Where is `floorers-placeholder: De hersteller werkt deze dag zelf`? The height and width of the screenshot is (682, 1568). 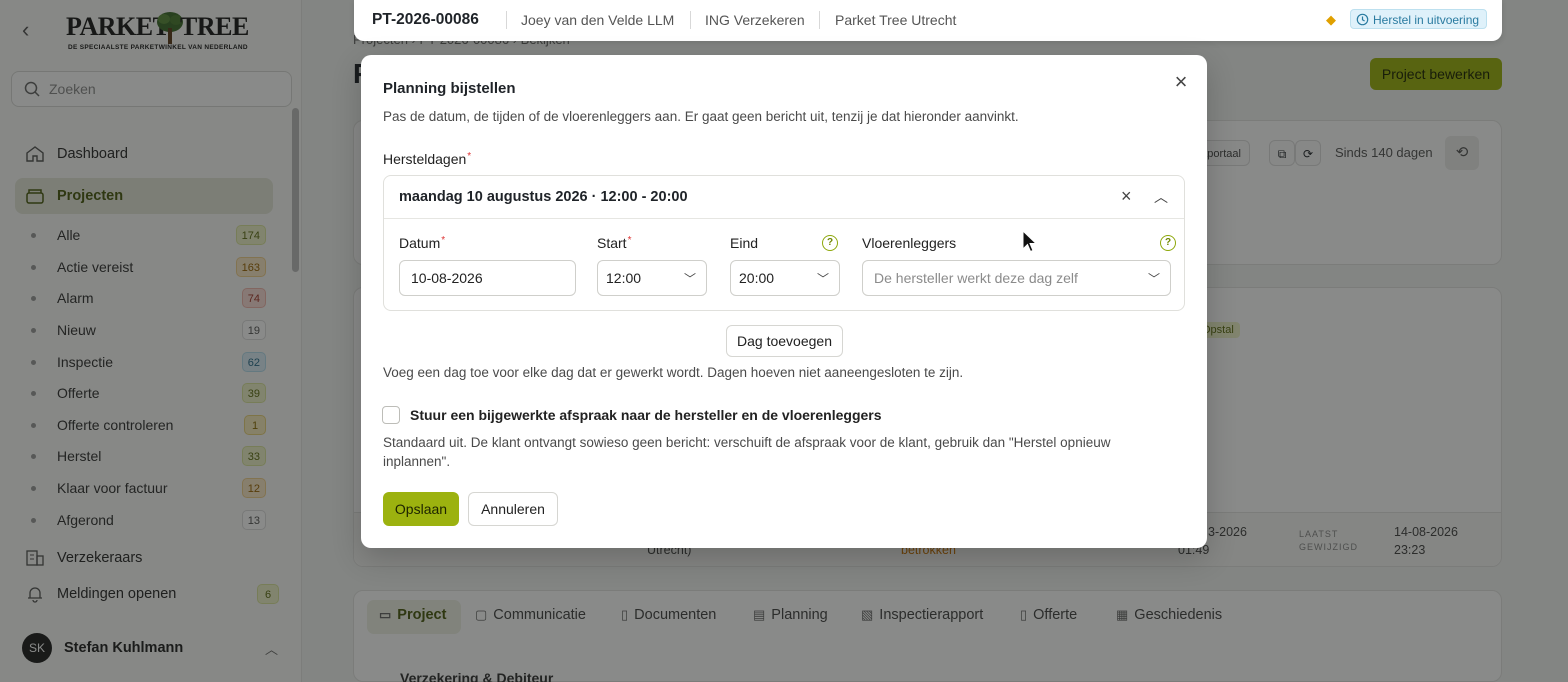
floorers-placeholder: De hersteller werkt deze dag zelf is located at coordinates (976, 278).